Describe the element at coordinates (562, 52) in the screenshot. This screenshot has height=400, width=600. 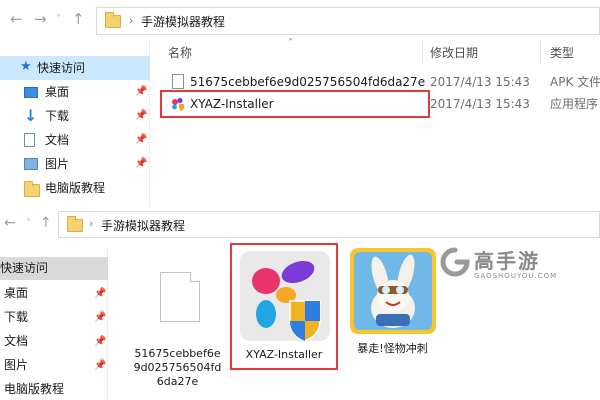
I see `column-header-type: 类型` at that location.